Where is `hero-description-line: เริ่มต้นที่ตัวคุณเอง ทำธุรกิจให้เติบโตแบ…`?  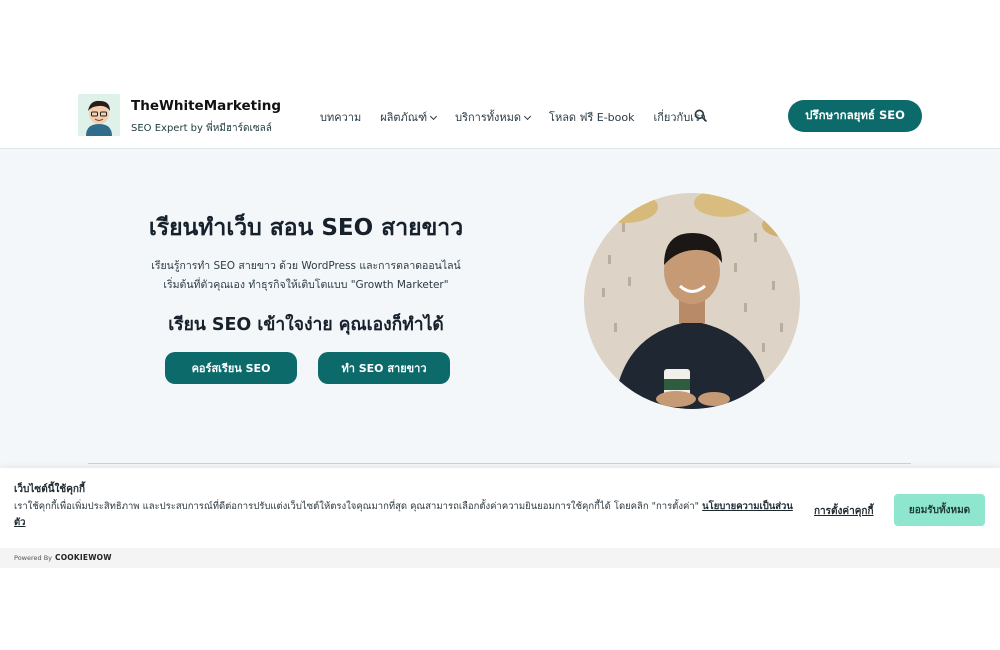 hero-description-line: เริ่มต้นที่ตัวคุณเอง ทำธุรกิจให้เติบโตแบ… is located at coordinates (306, 285).